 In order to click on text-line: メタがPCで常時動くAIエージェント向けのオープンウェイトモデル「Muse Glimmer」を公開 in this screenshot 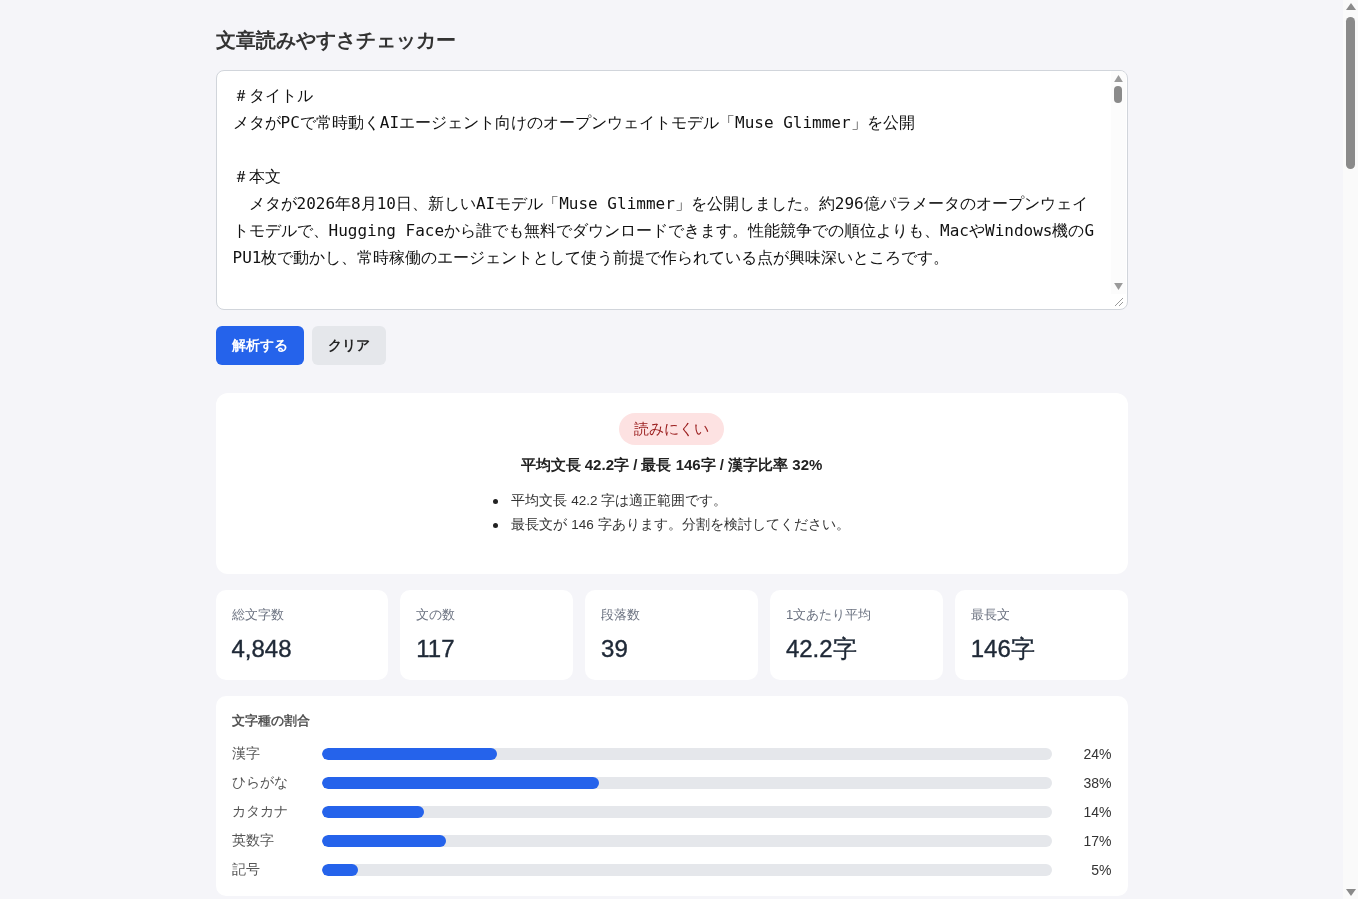, I will do `click(574, 123)`.